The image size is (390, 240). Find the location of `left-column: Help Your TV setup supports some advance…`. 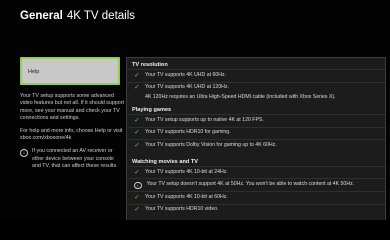

left-column: Help Your TV setup supports some advance… is located at coordinates (72, 114).